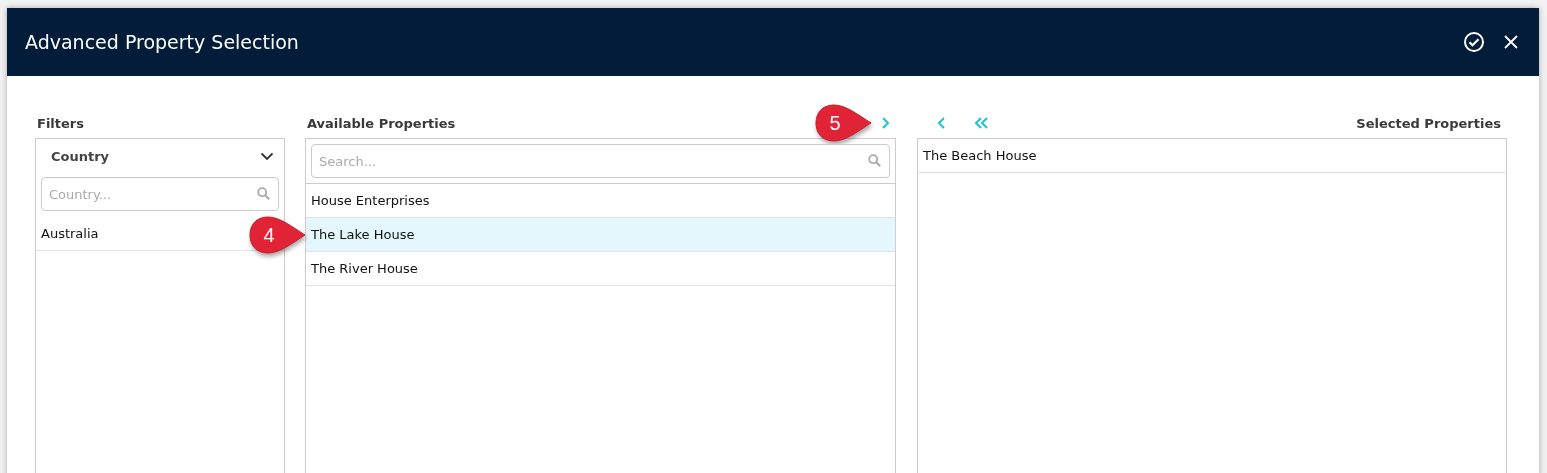 The height and width of the screenshot is (473, 1547). Describe the element at coordinates (277, 235) in the screenshot. I see `callout-tooltip: 4` at that location.